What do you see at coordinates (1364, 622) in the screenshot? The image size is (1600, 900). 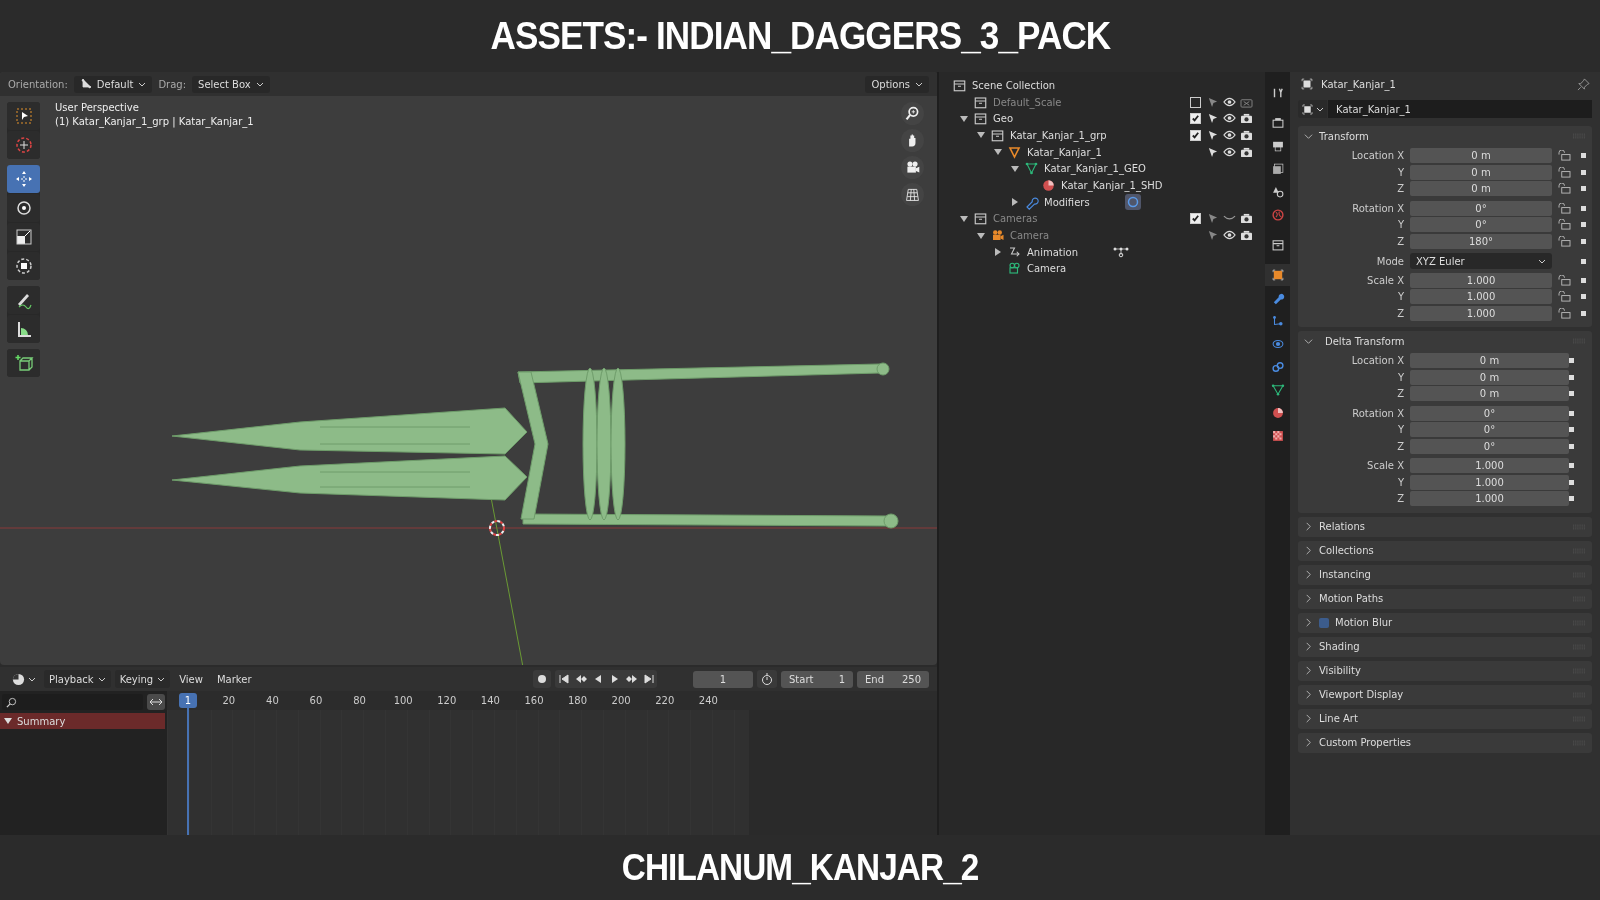 I see `panel-title: Motion Blur` at bounding box center [1364, 622].